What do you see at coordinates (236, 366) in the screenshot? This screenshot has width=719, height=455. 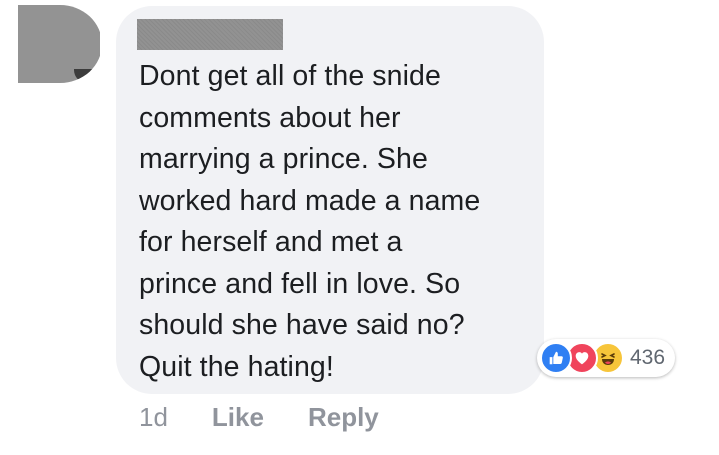 I see `comment-line: Quit the hating!` at bounding box center [236, 366].